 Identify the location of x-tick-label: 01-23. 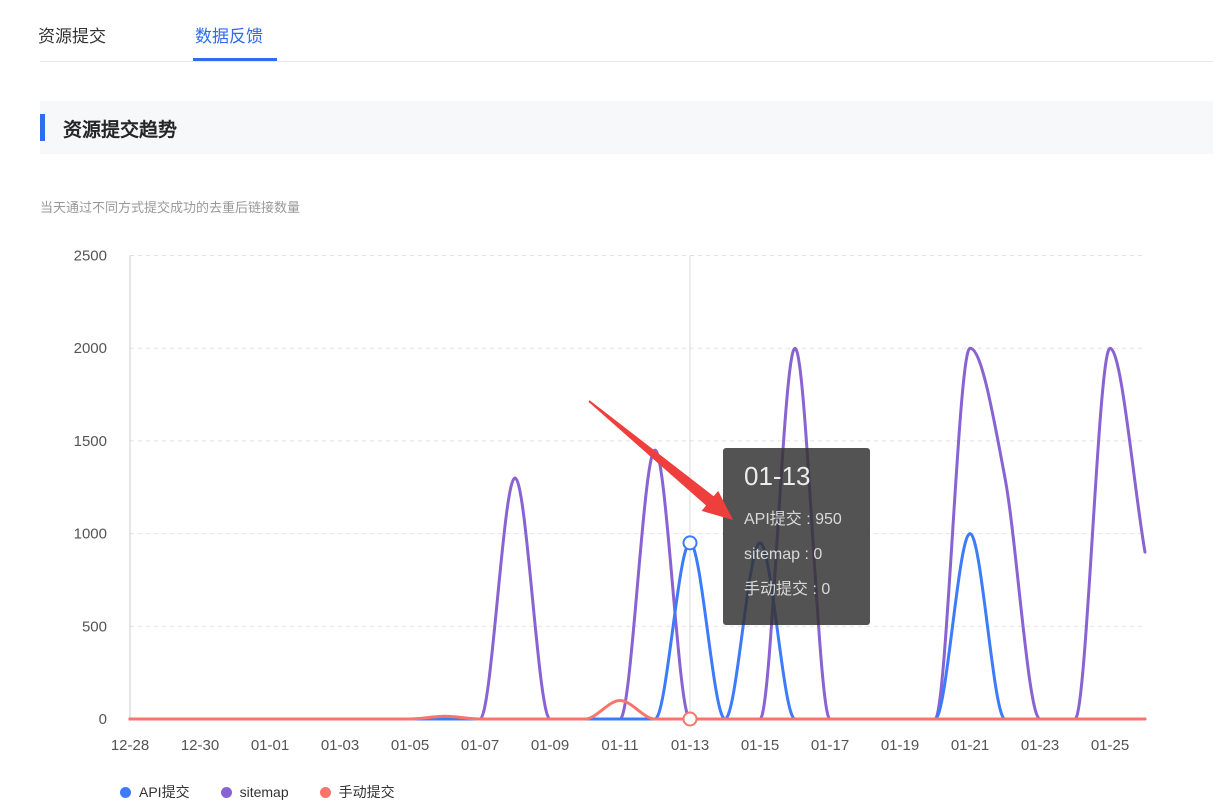
(1040, 745).